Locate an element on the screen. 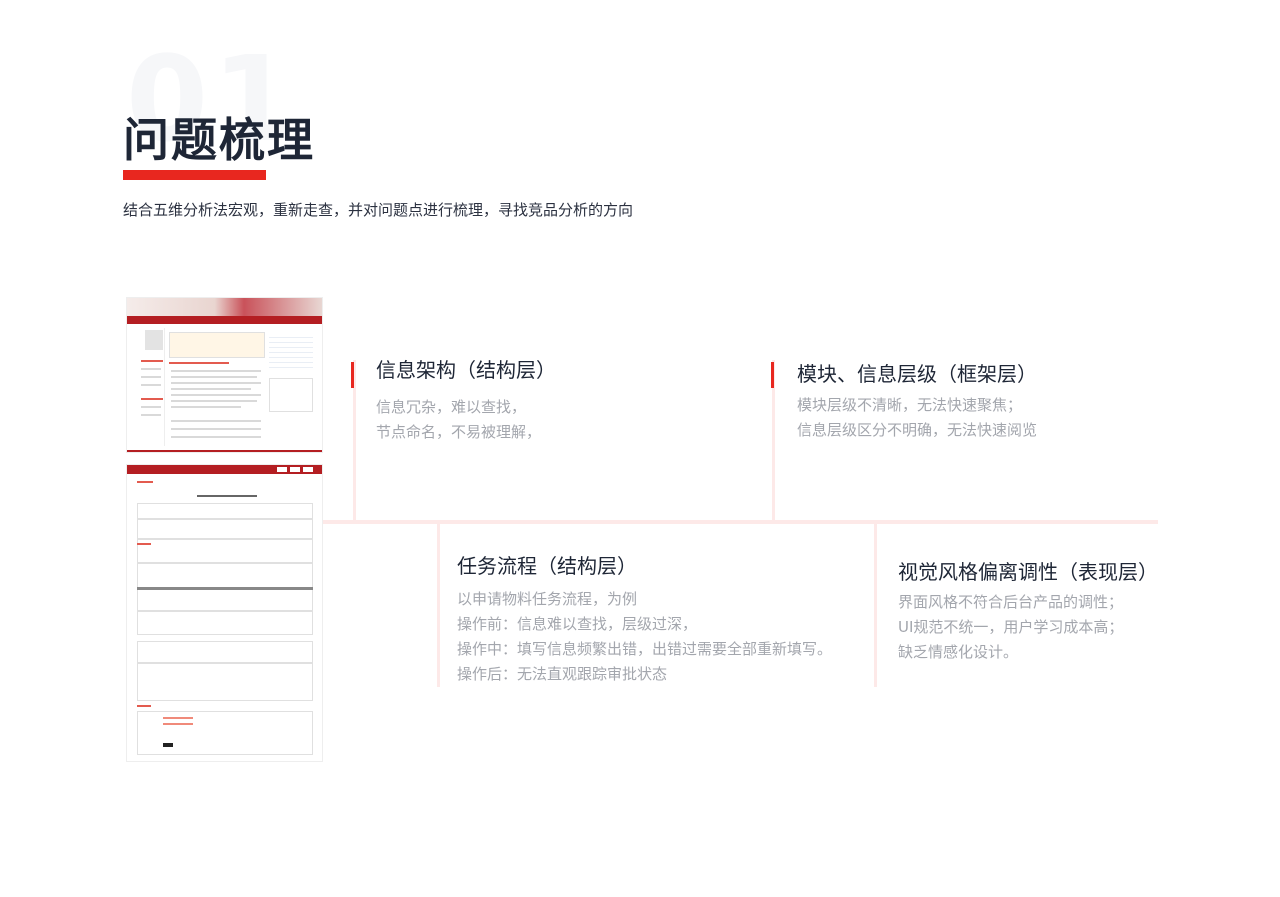 This screenshot has height=897, width=1280. card-text: 界面风格不符合后台产品的调性； is located at coordinates (1011, 602).